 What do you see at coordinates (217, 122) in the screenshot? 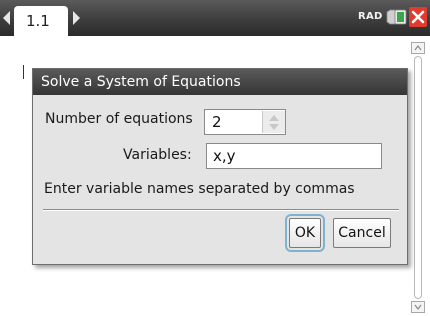
I see `num-equations-value: 2` at bounding box center [217, 122].